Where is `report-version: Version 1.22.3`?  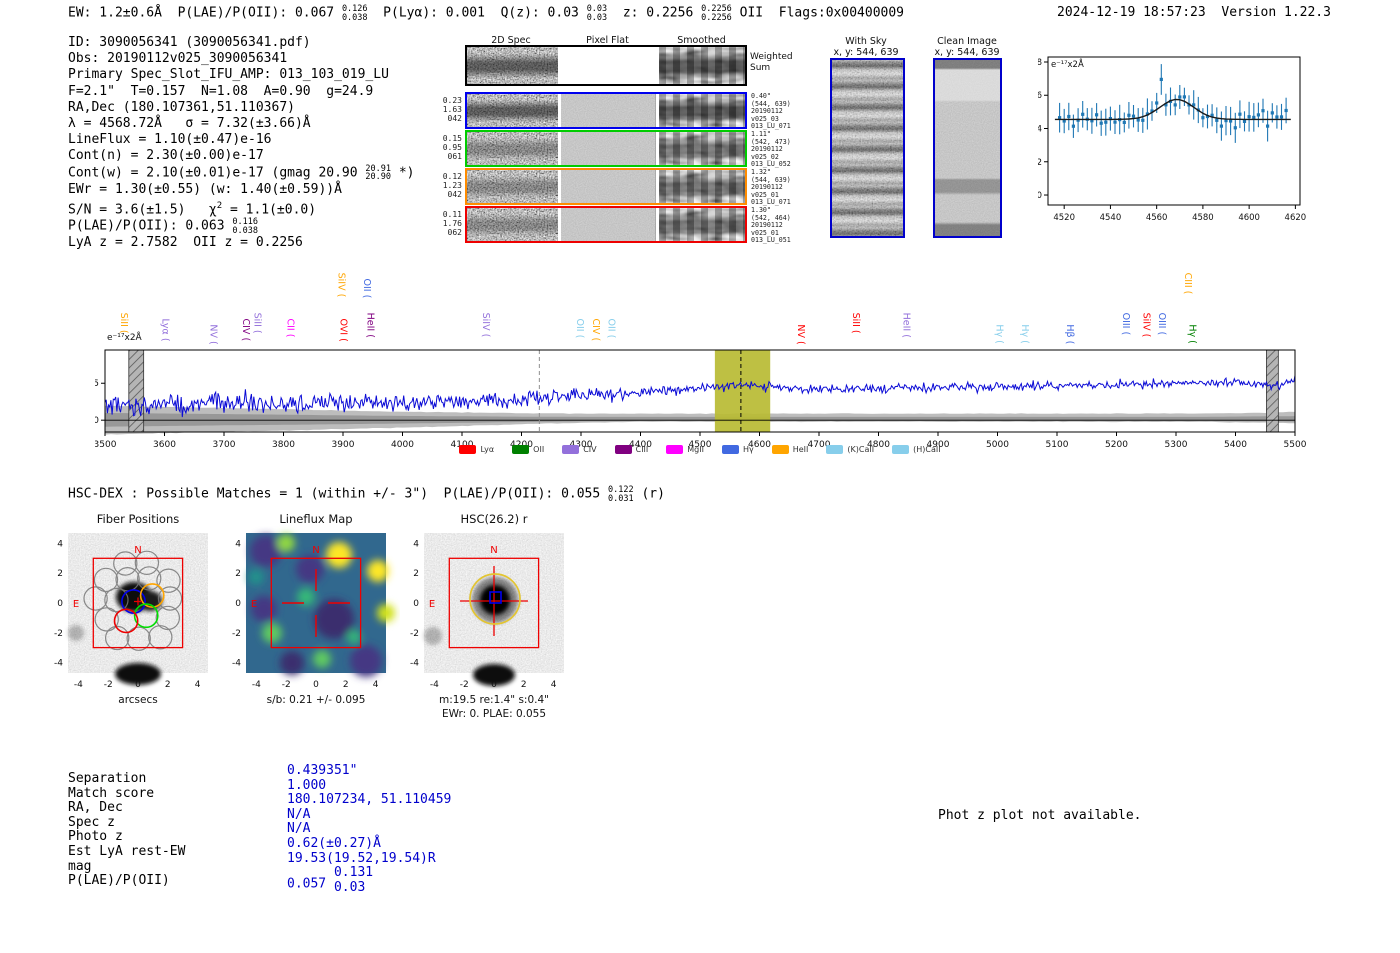 report-version: Version 1.22.3 is located at coordinates (1276, 12).